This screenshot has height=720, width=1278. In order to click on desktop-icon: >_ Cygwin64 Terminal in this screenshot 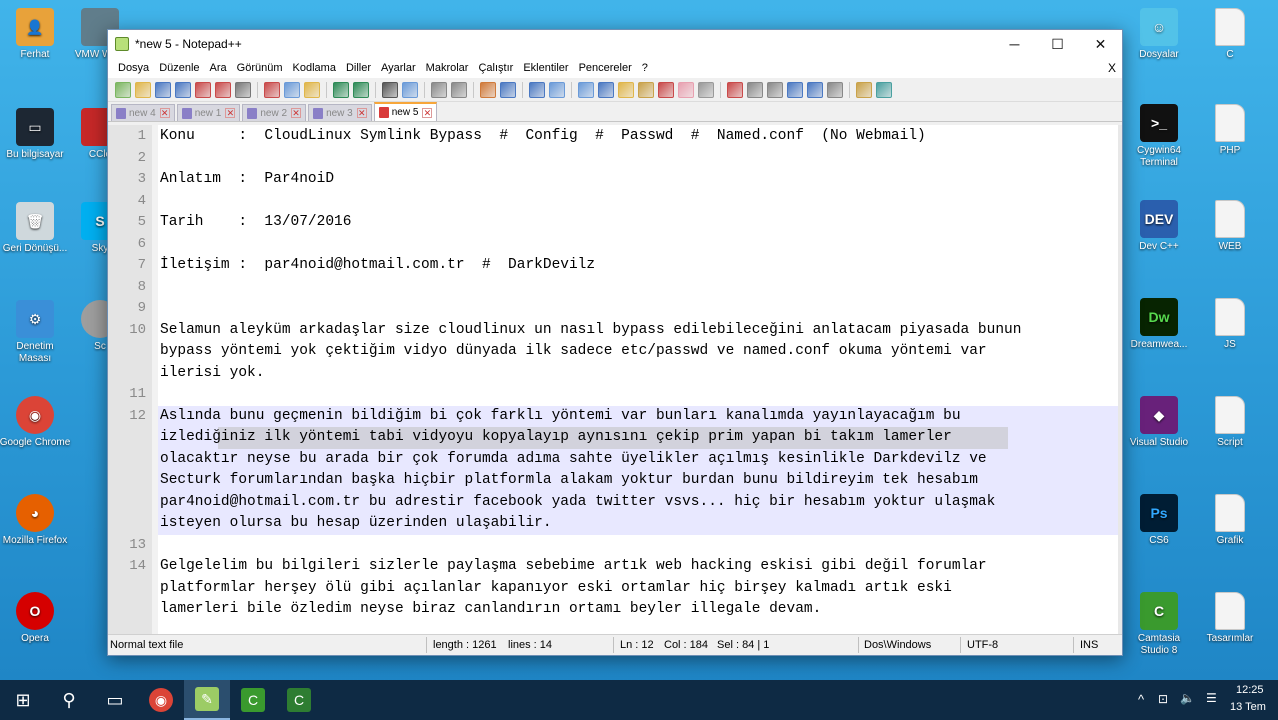, I will do `click(1159, 136)`.